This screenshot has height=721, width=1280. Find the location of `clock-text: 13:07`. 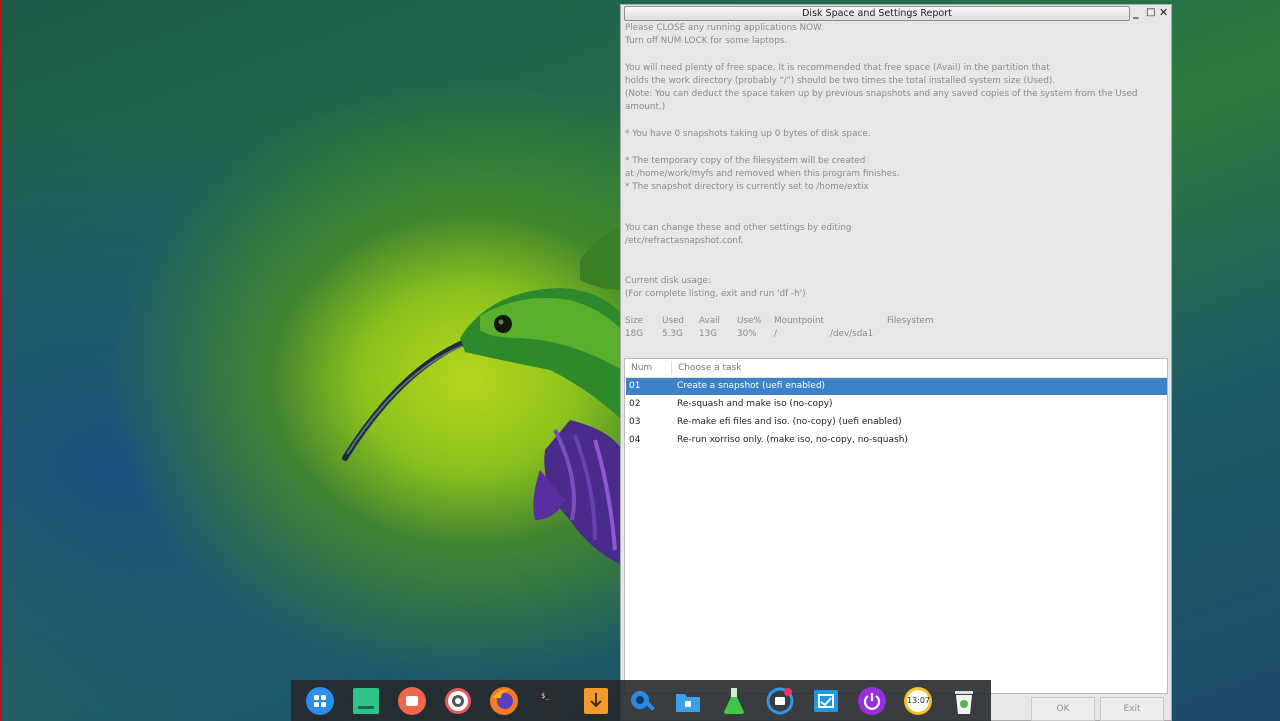

clock-text: 13:07 is located at coordinates (919, 700).